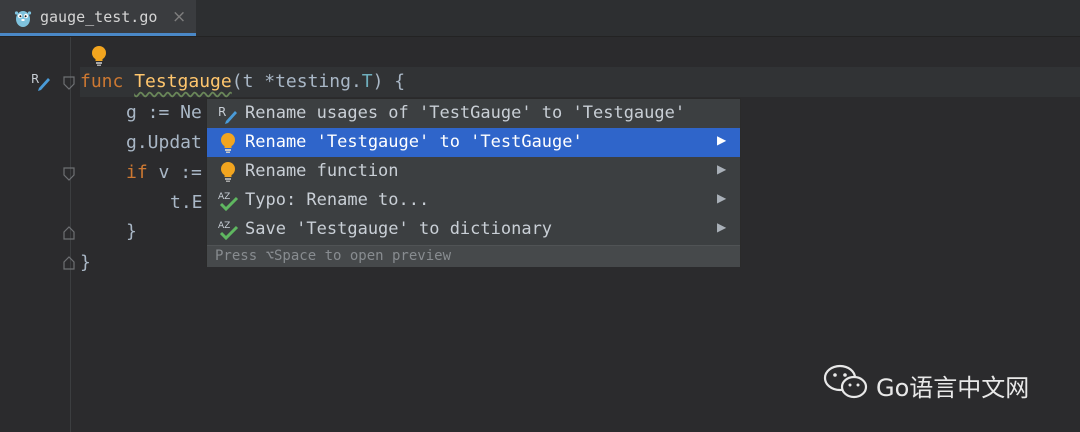 The width and height of the screenshot is (1080, 432). What do you see at coordinates (845, 381) in the screenshot?
I see `wechat-icon` at bounding box center [845, 381].